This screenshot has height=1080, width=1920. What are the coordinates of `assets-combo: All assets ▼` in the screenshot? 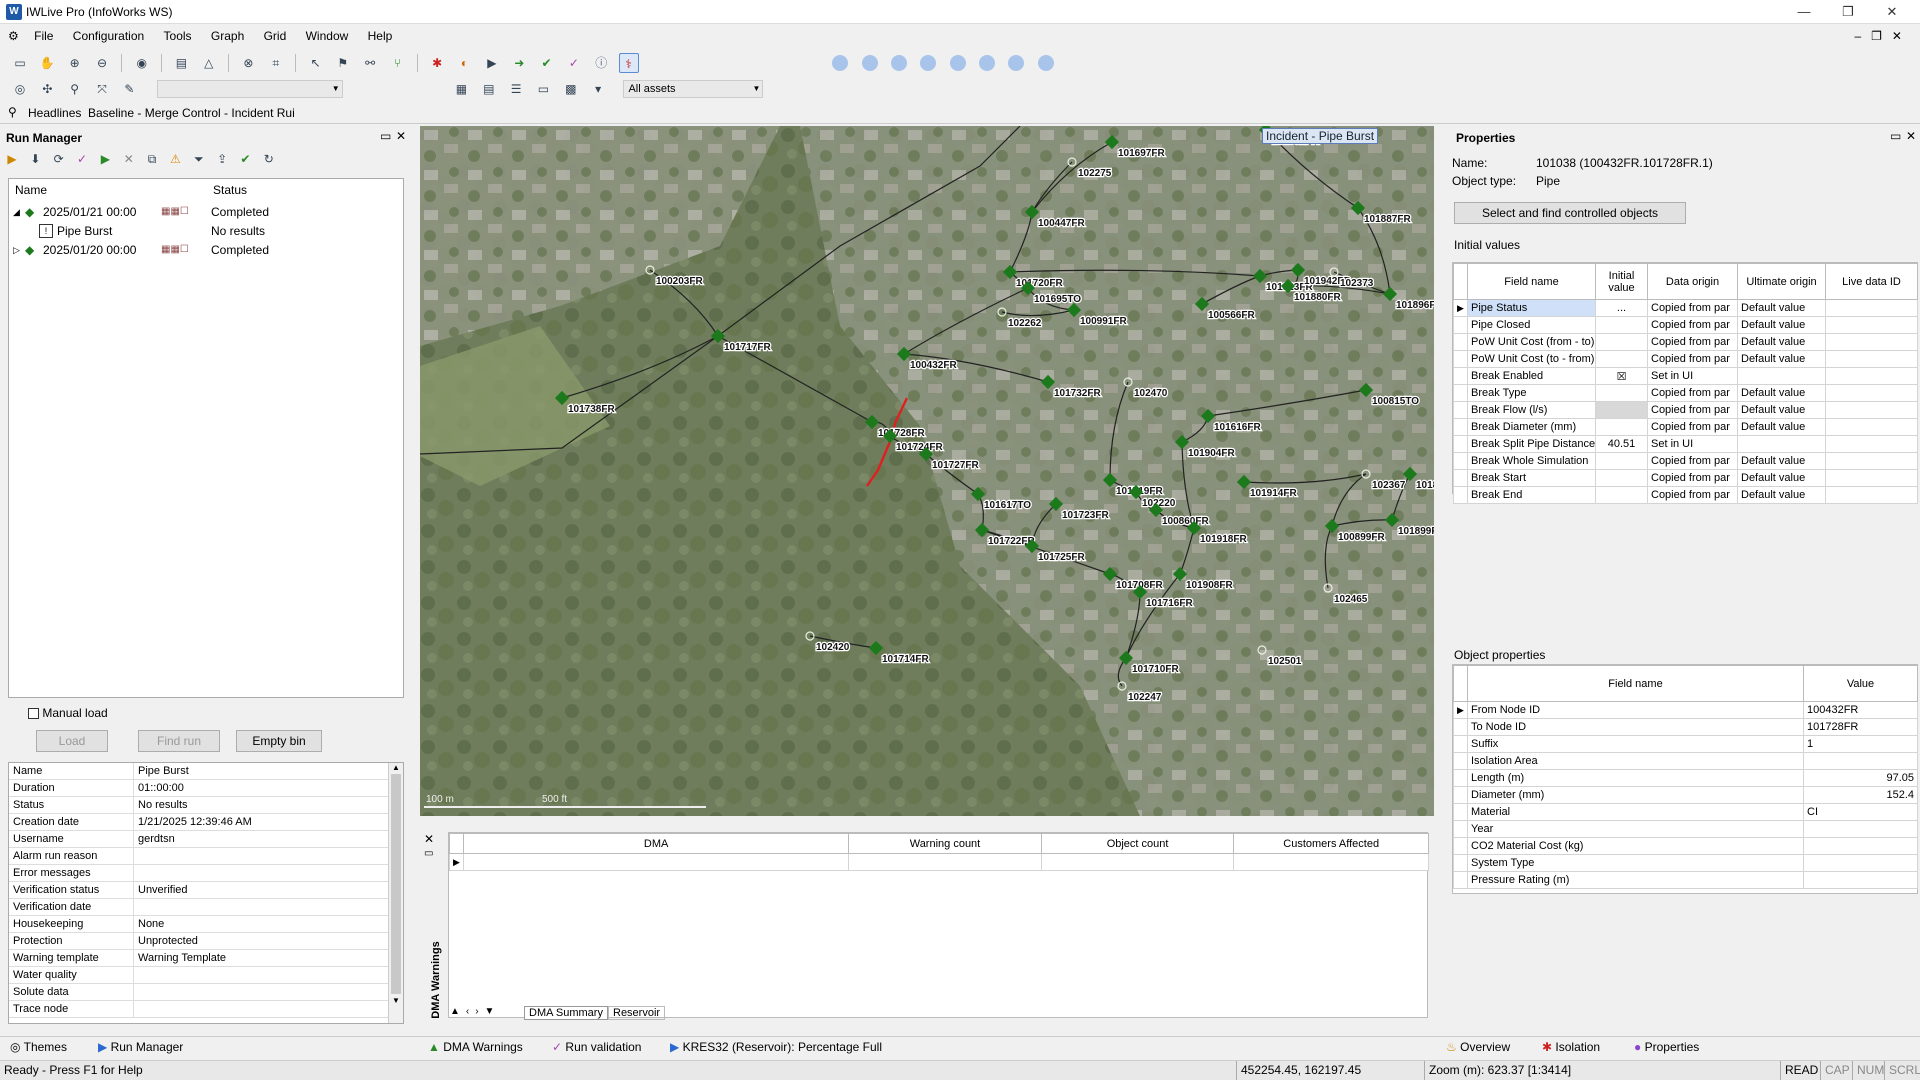 It's located at (693, 89).